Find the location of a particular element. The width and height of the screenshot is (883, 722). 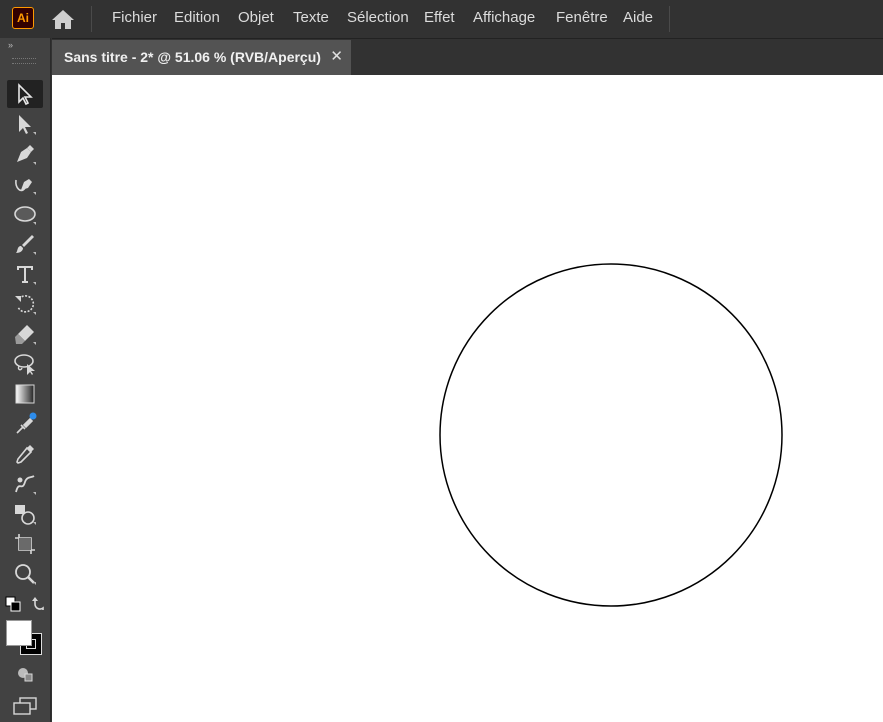

curvature-tool-icon is located at coordinates (25, 184).